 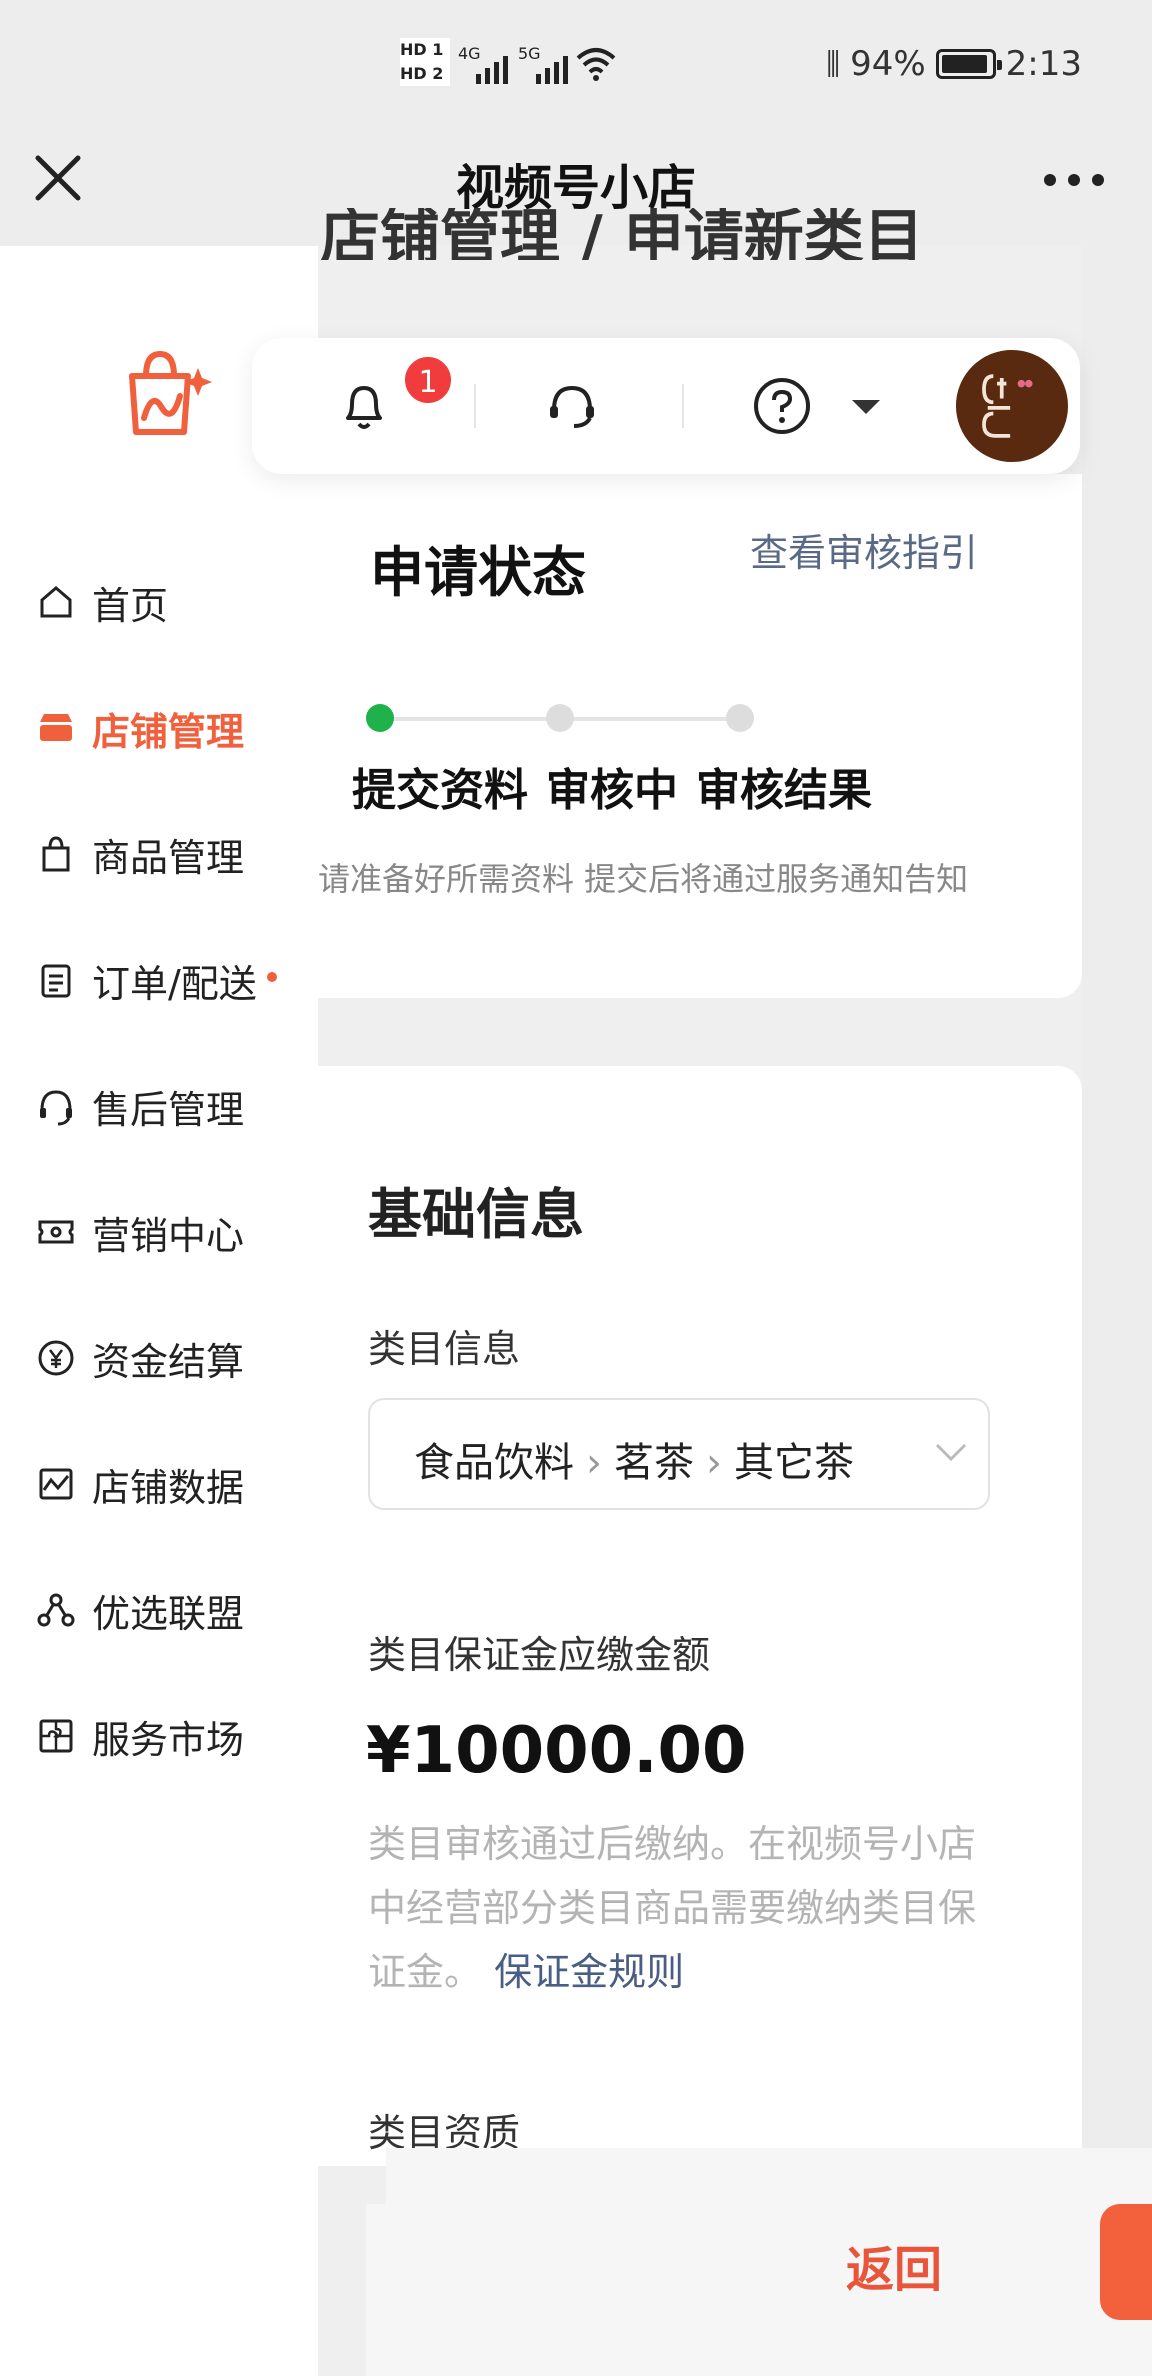 I want to click on deposit-amount: ¥10000.00, so click(x=556, y=1751).